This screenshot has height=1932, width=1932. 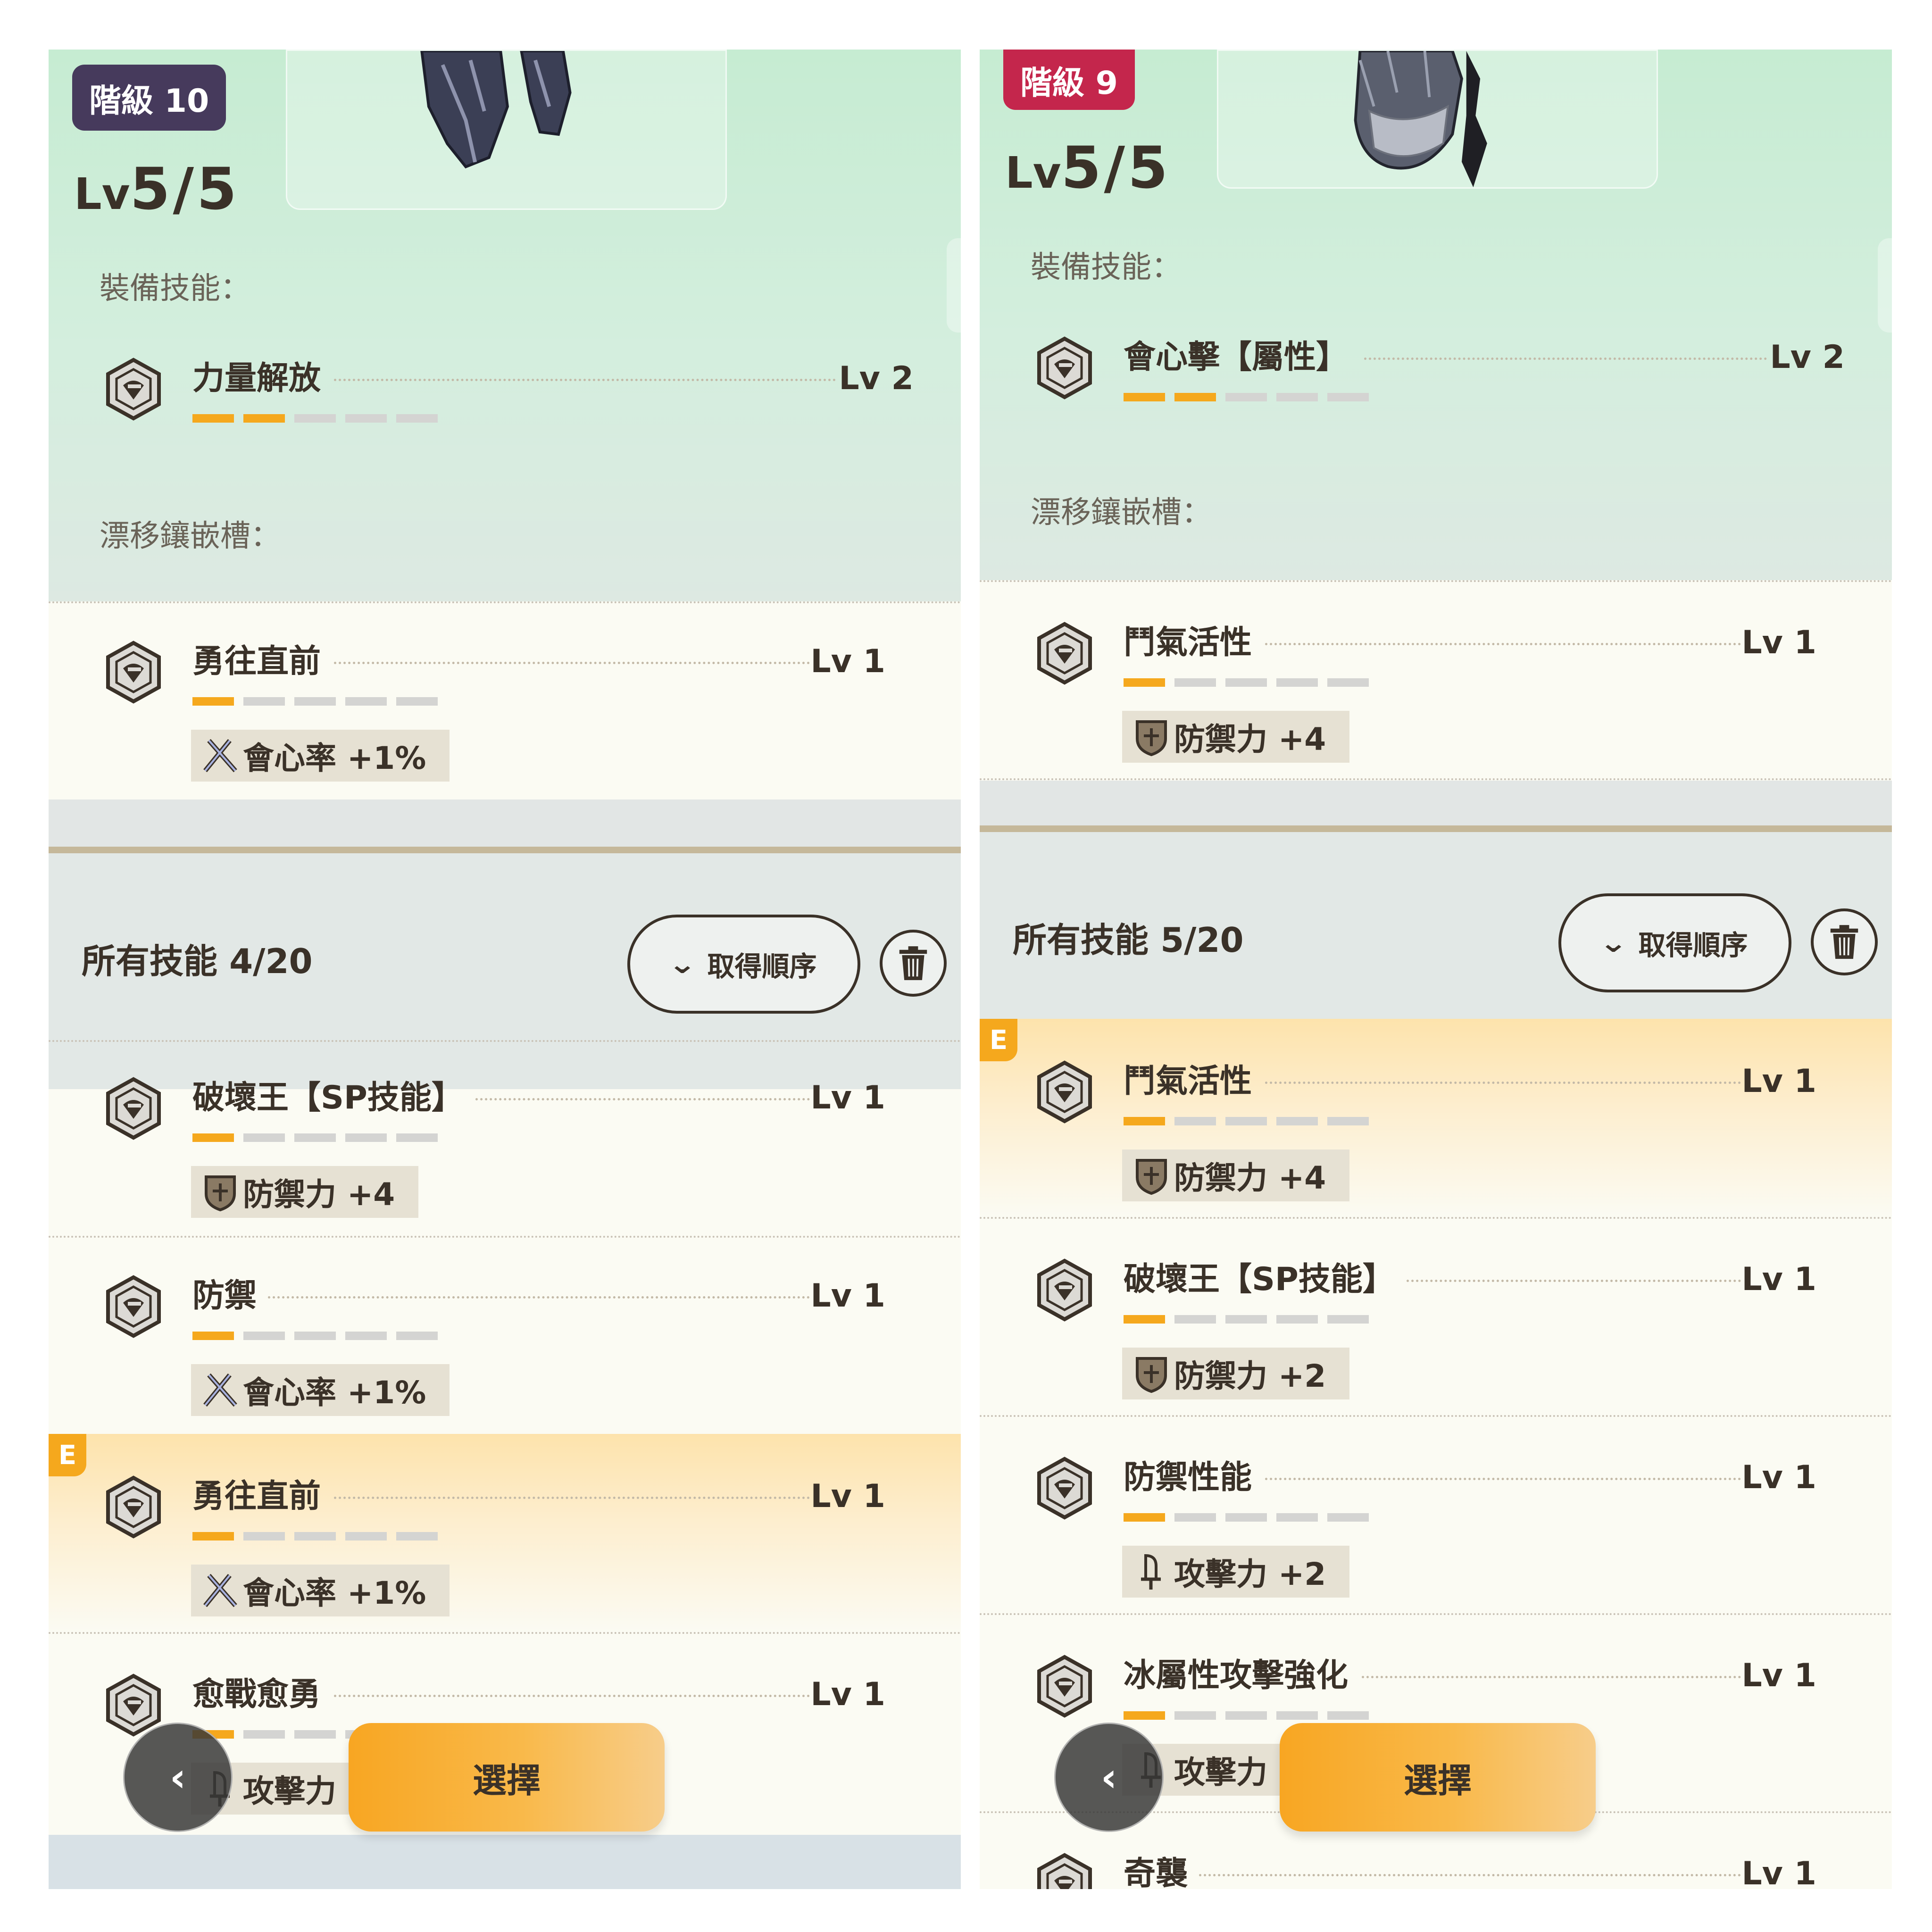 I want to click on skill-name: 防禦性能, so click(x=1188, y=1478).